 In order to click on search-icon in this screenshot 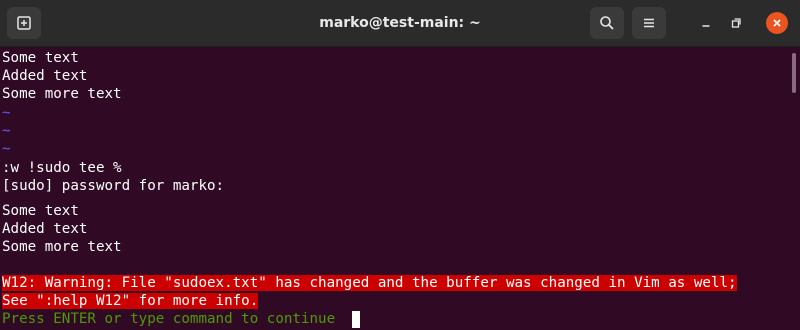, I will do `click(607, 23)`.